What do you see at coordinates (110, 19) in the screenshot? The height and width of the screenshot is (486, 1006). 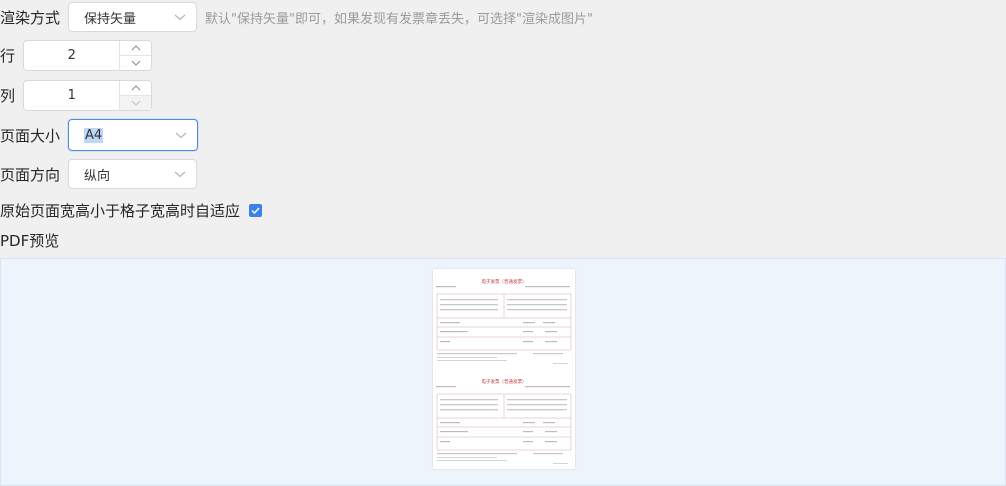 I see `render-mode-value: 保持矢量` at bounding box center [110, 19].